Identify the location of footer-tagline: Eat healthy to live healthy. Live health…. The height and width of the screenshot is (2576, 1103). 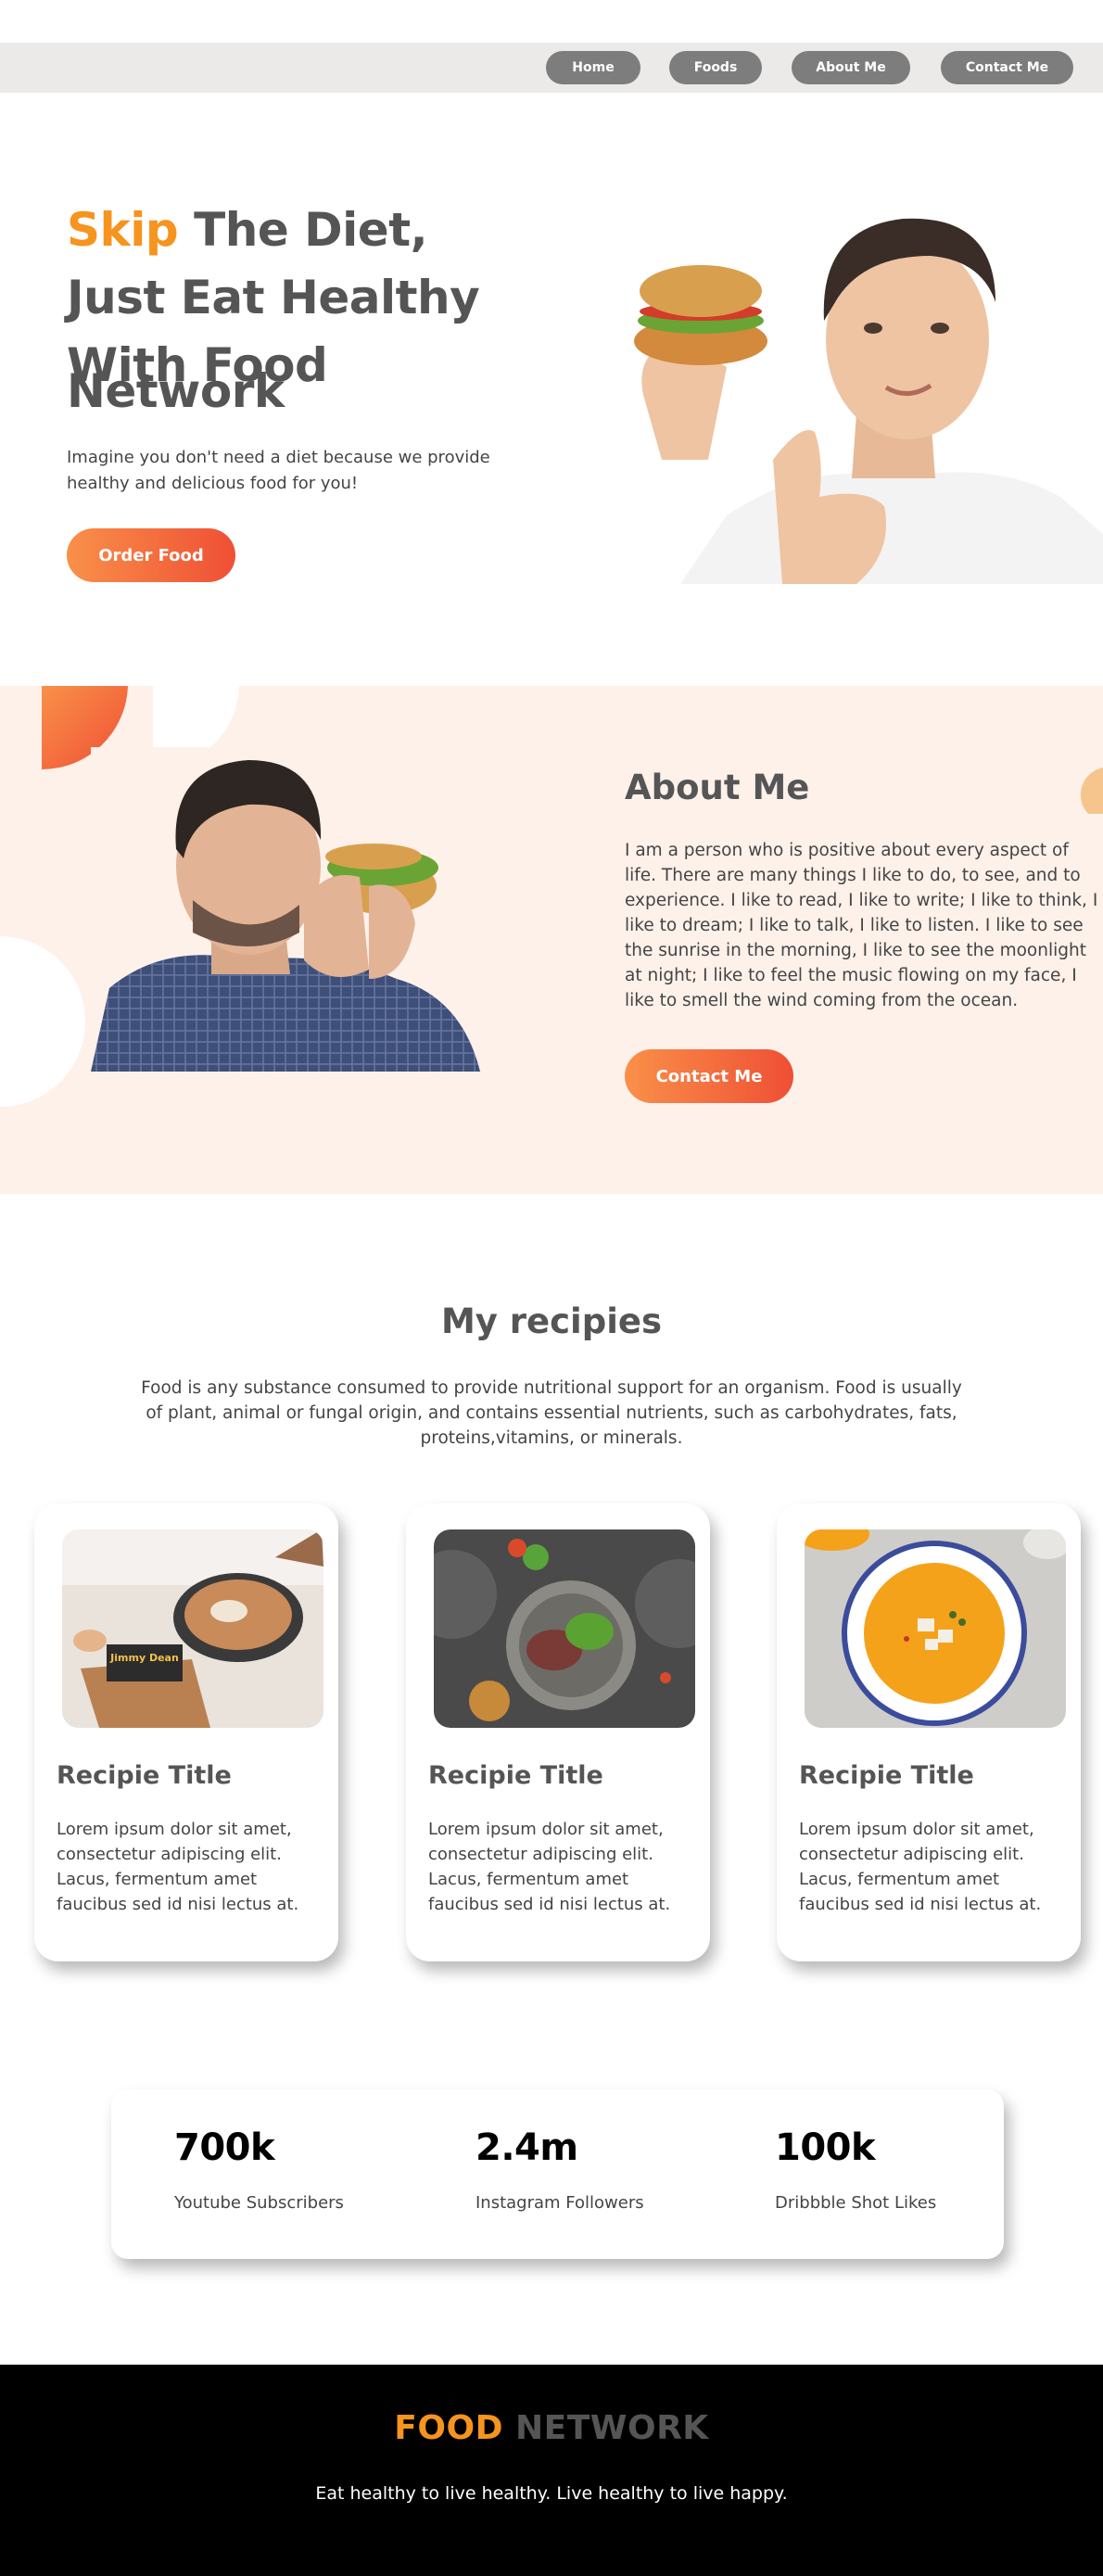
(551, 2493).